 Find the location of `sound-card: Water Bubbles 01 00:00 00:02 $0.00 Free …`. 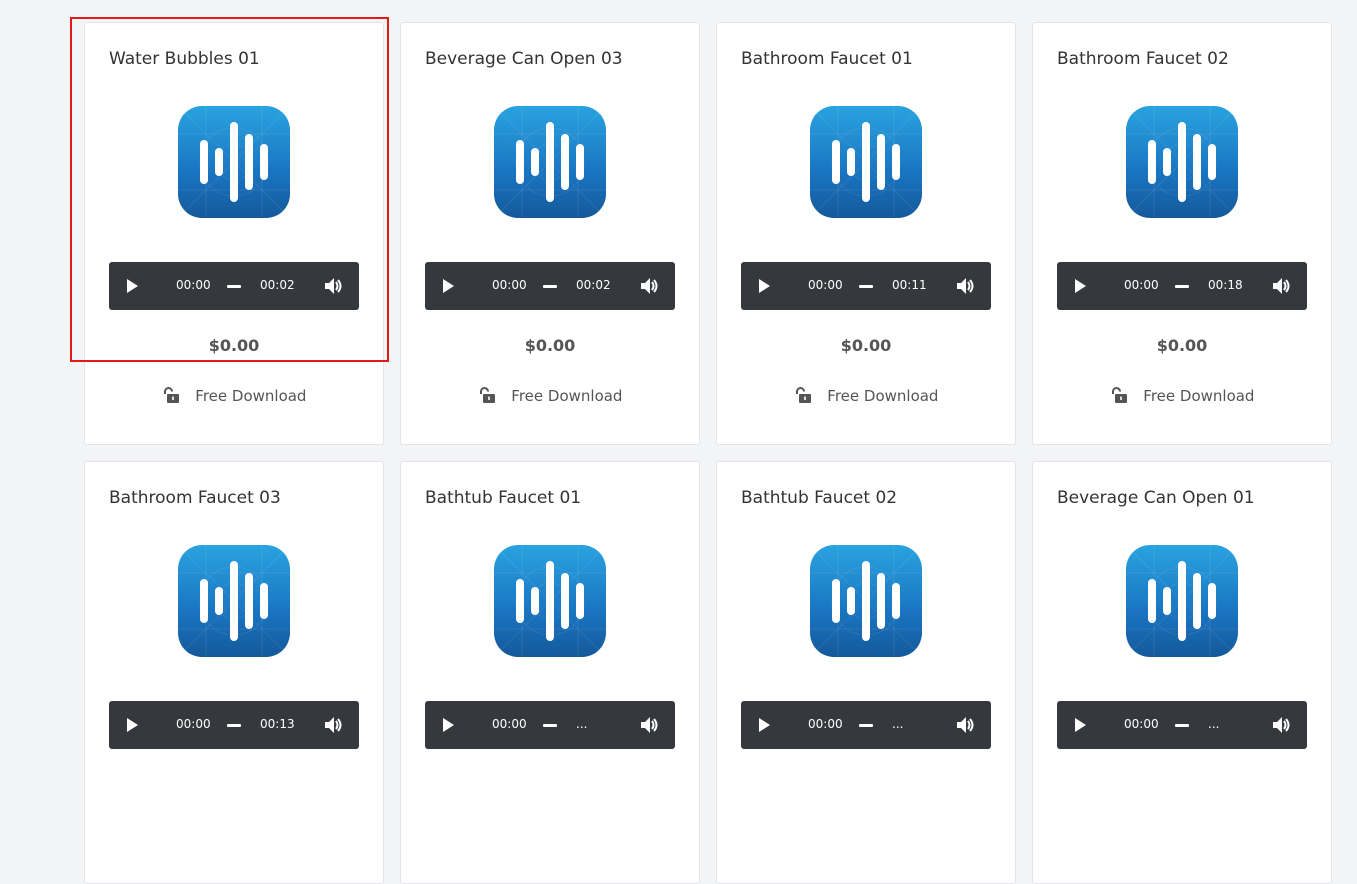

sound-card: Water Bubbles 01 00:00 00:02 $0.00 Free … is located at coordinates (234, 233).